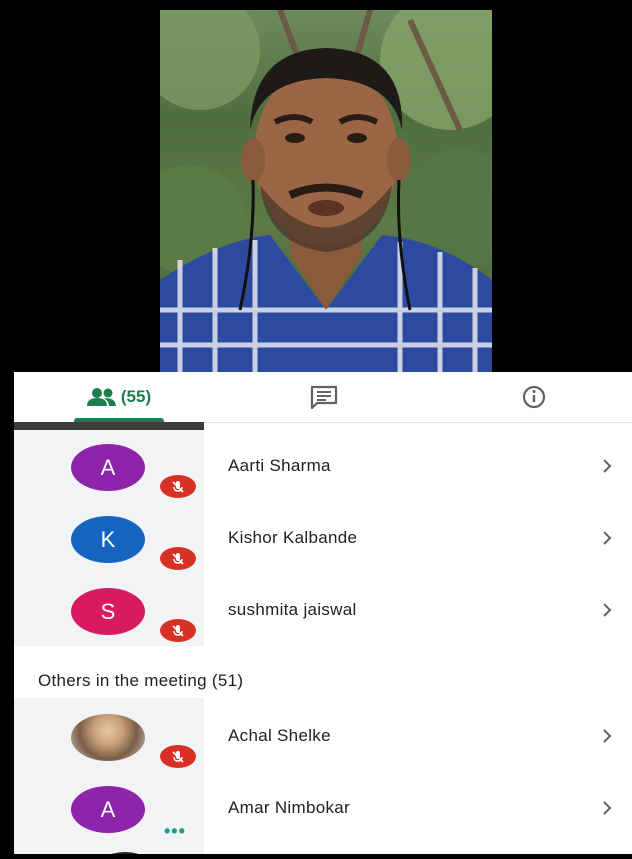 This screenshot has width=632, height=859. What do you see at coordinates (279, 735) in the screenshot?
I see `participant-name: Achal Shelke` at bounding box center [279, 735].